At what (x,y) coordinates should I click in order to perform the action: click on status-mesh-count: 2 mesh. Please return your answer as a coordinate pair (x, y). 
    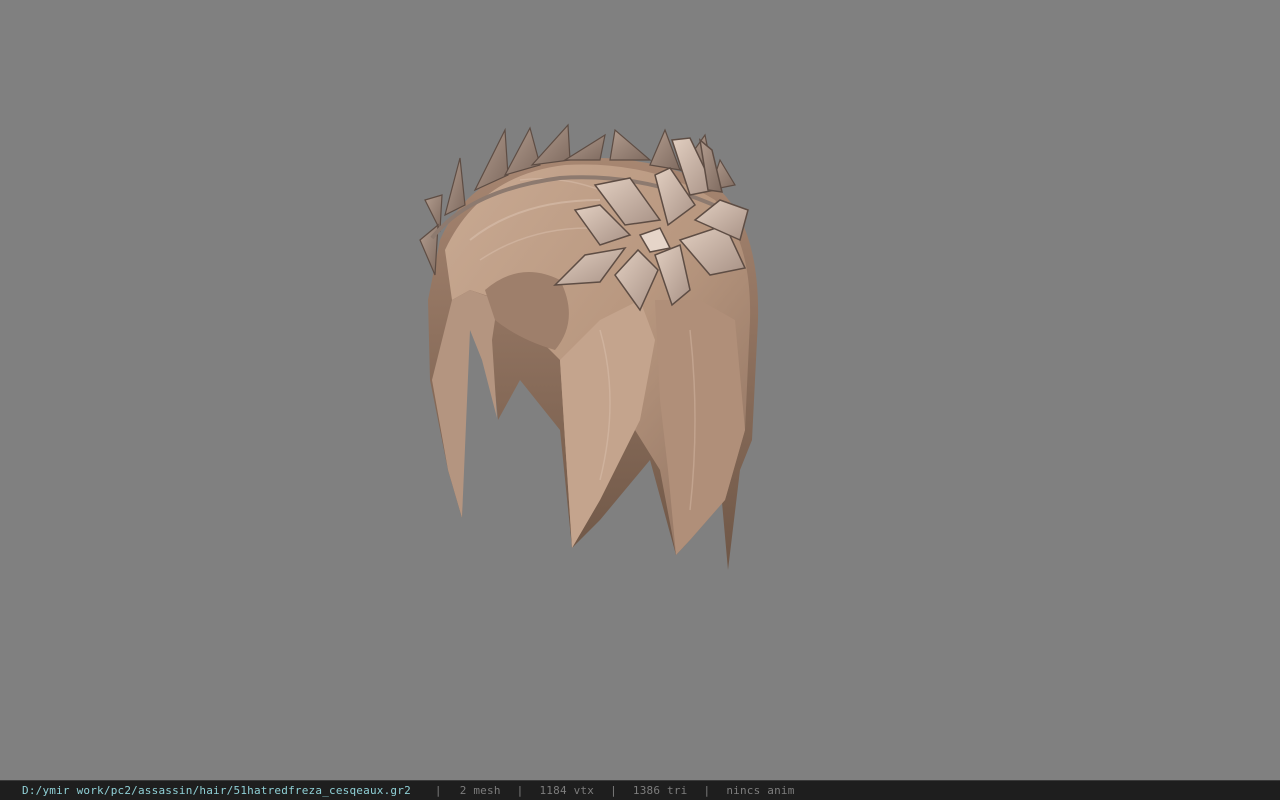
    Looking at the image, I should click on (480, 790).